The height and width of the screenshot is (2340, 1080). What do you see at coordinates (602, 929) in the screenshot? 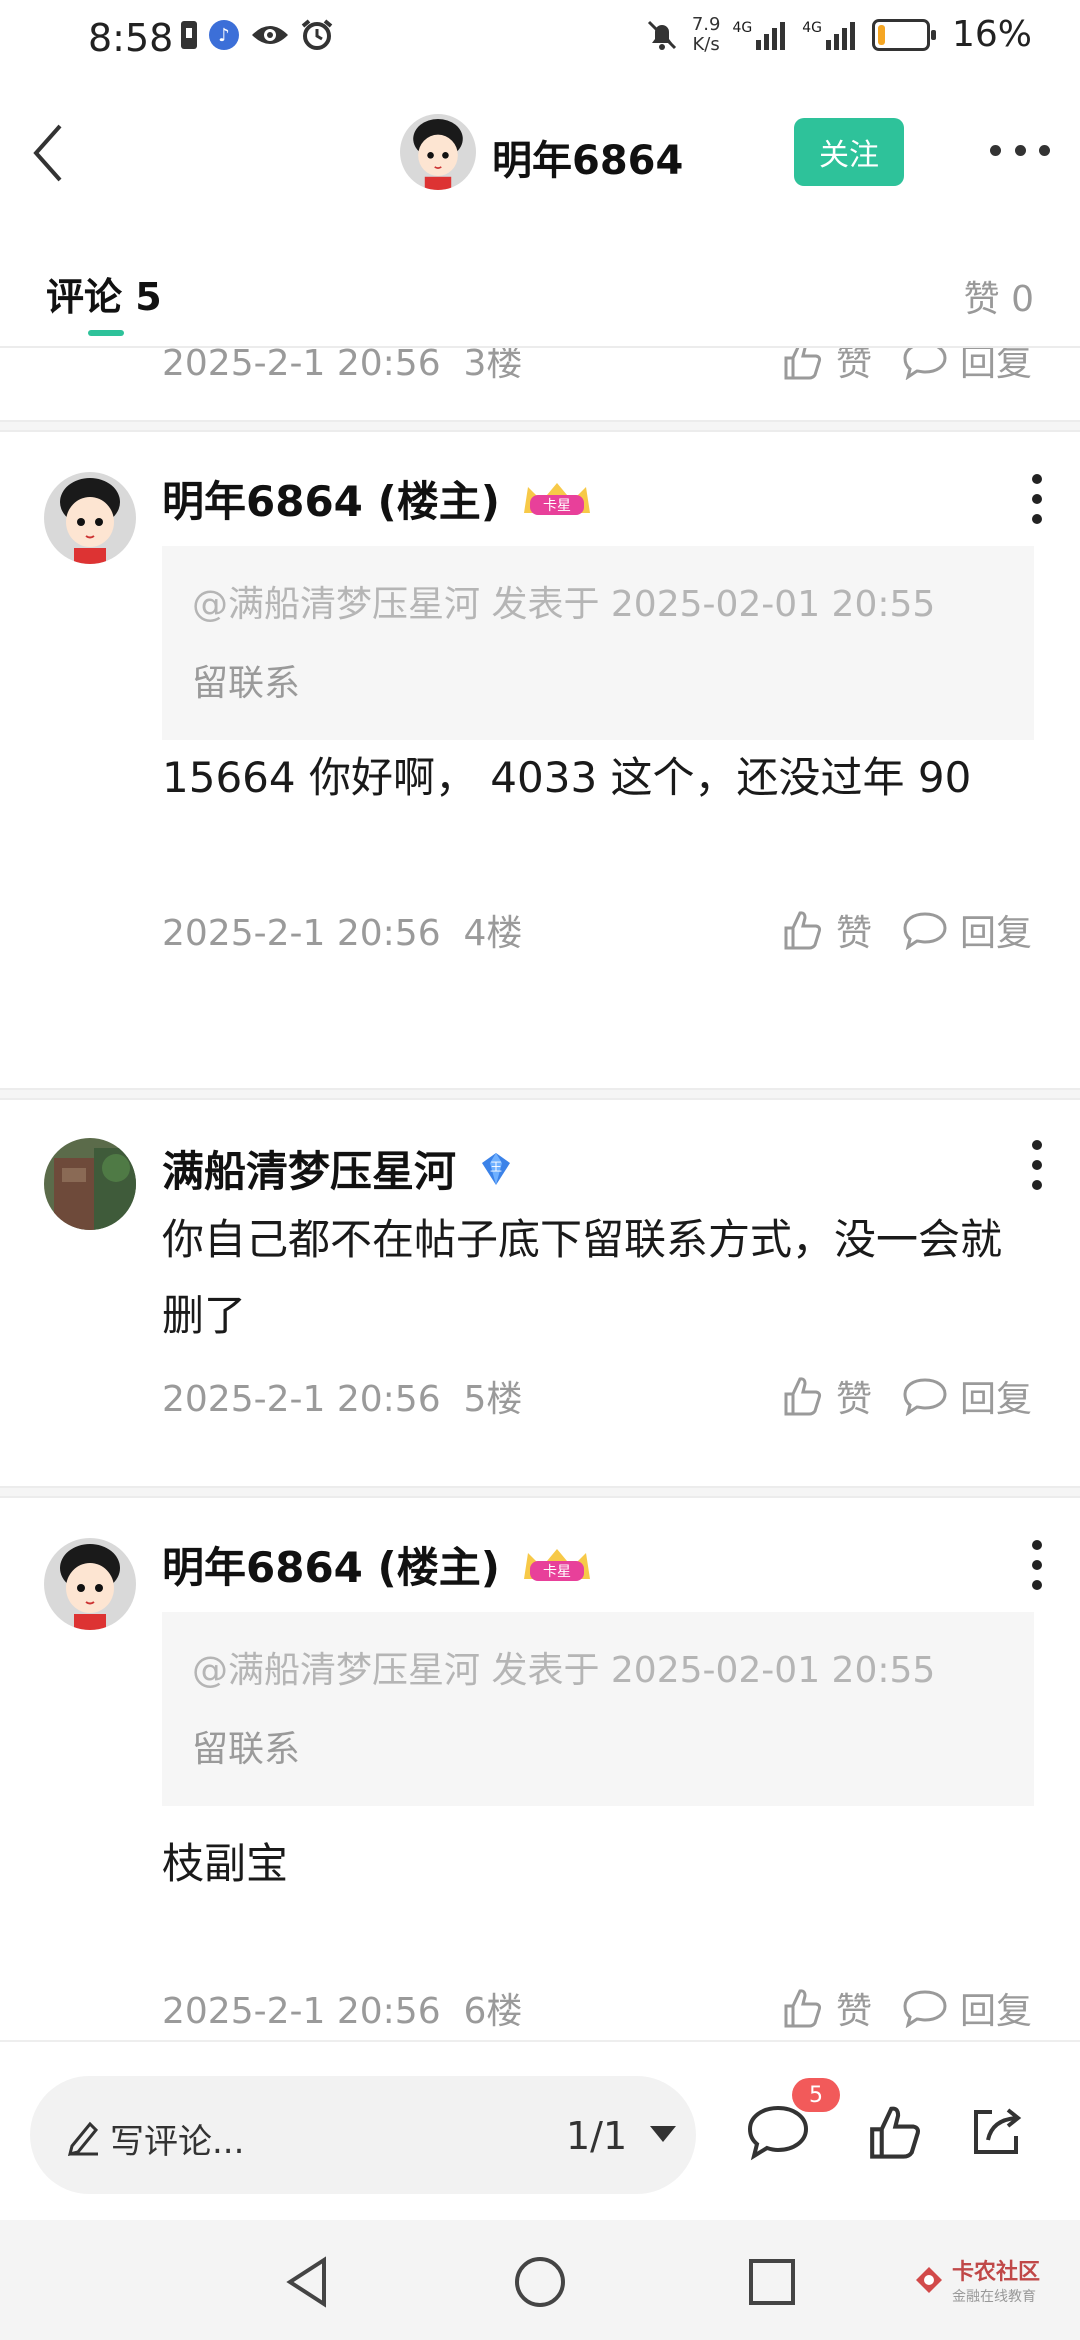
I see `comment-meta: 2025-2-1 20:56 4楼 赞 回复` at bounding box center [602, 929].